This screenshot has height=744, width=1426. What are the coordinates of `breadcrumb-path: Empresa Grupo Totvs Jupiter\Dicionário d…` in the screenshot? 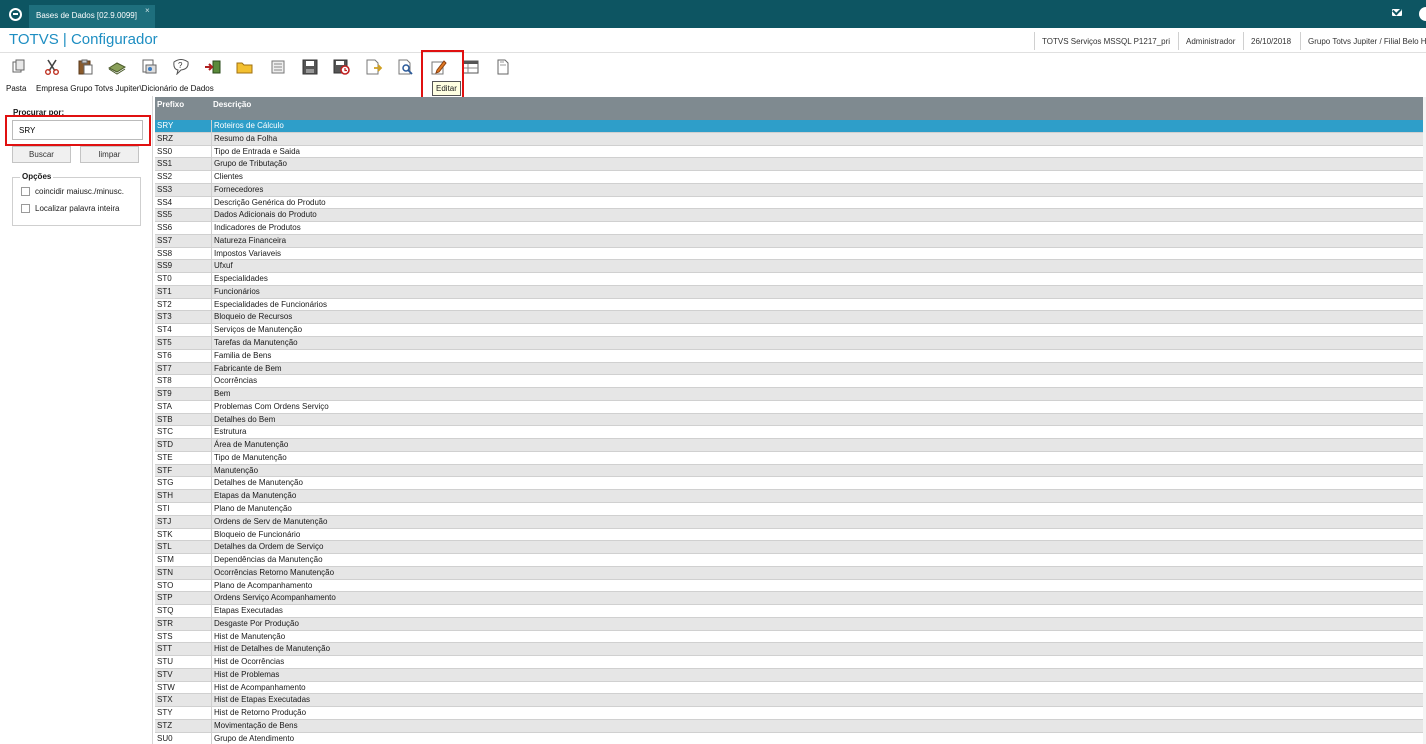 It's located at (125, 88).